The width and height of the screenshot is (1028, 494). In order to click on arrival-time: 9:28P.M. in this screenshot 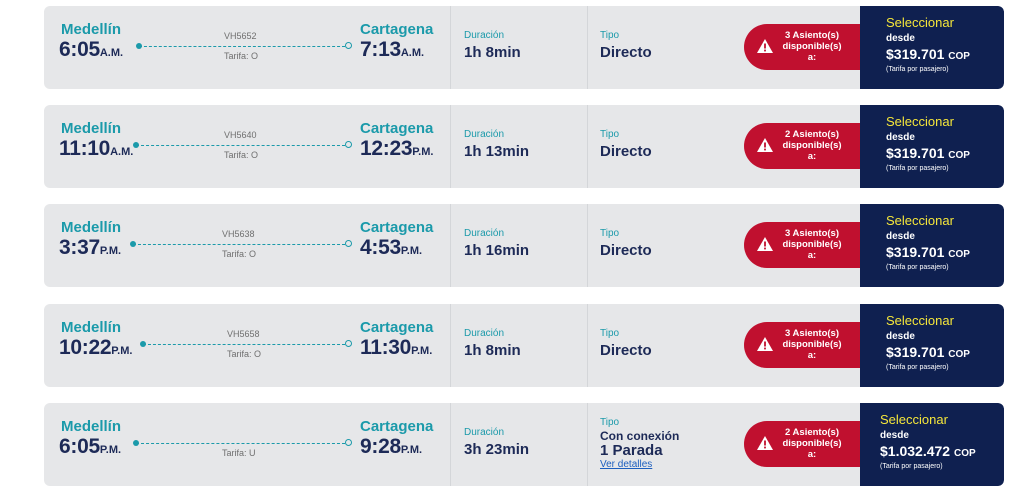, I will do `click(391, 446)`.